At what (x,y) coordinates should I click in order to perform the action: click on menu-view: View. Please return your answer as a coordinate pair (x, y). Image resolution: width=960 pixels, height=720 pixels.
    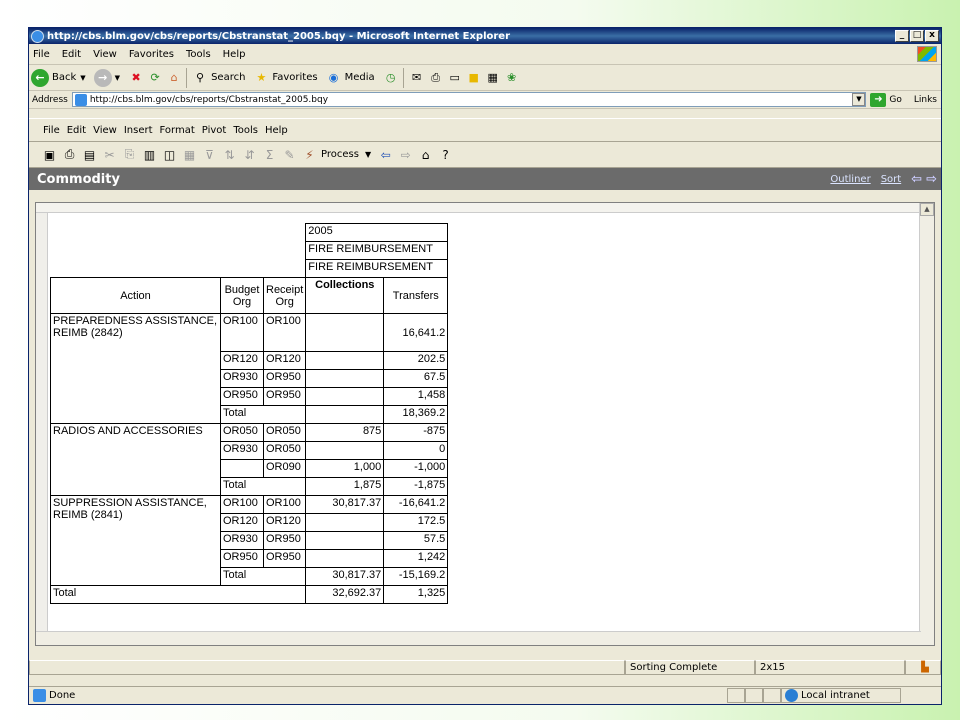
    Looking at the image, I should click on (105, 54).